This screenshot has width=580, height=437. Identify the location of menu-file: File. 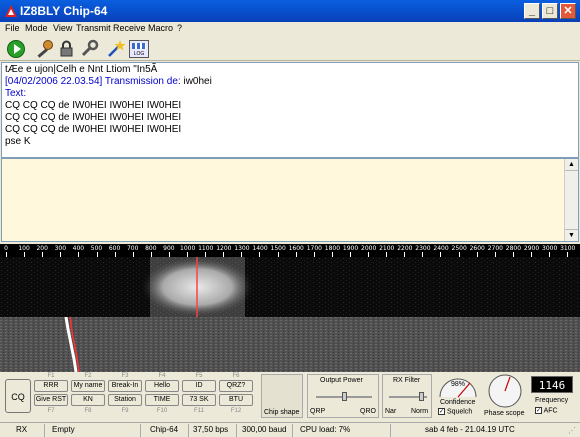
(12, 28).